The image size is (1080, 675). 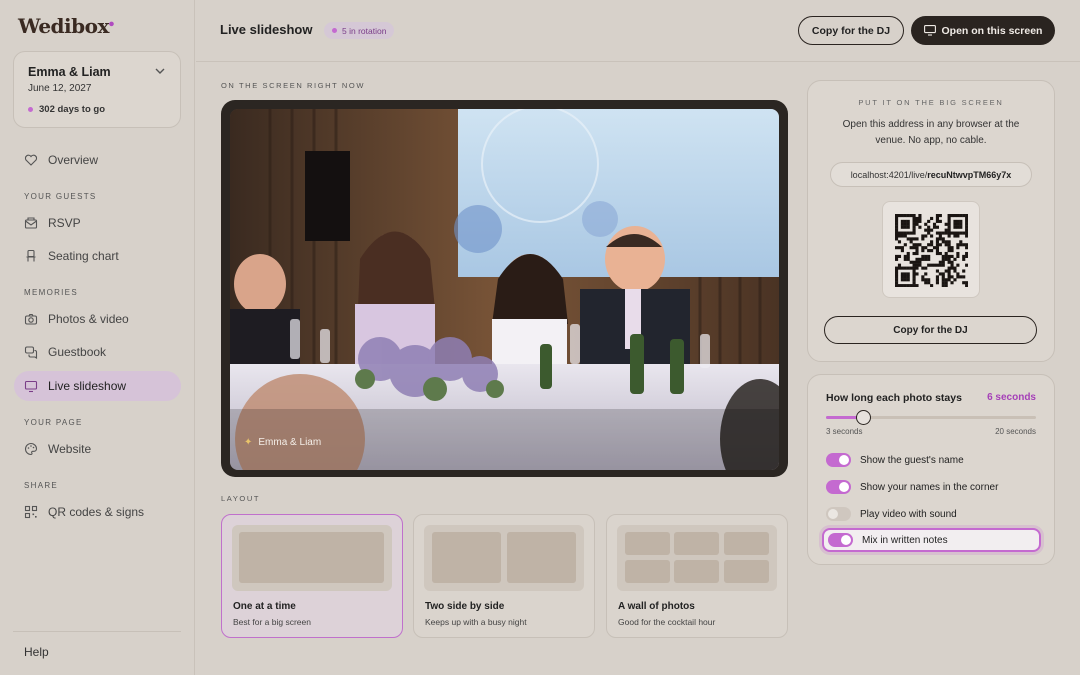 I want to click on layout-option-one-at-a-time: One at a time Best for a big screen, so click(x=312, y=576).